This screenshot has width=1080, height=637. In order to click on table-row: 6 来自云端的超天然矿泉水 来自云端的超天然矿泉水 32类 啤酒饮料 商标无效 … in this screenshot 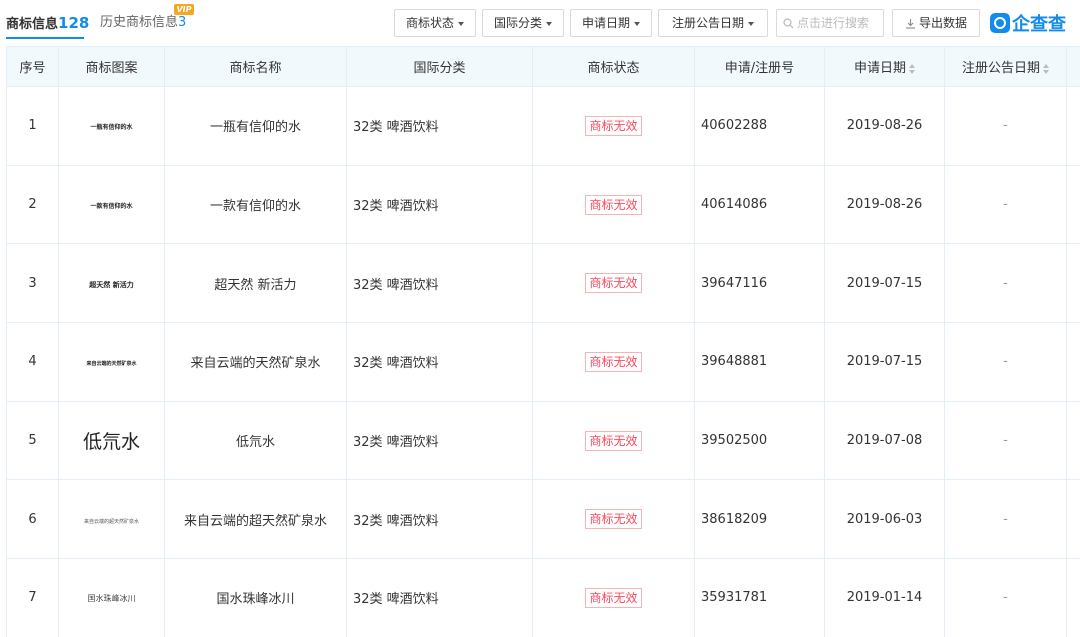, I will do `click(543, 519)`.